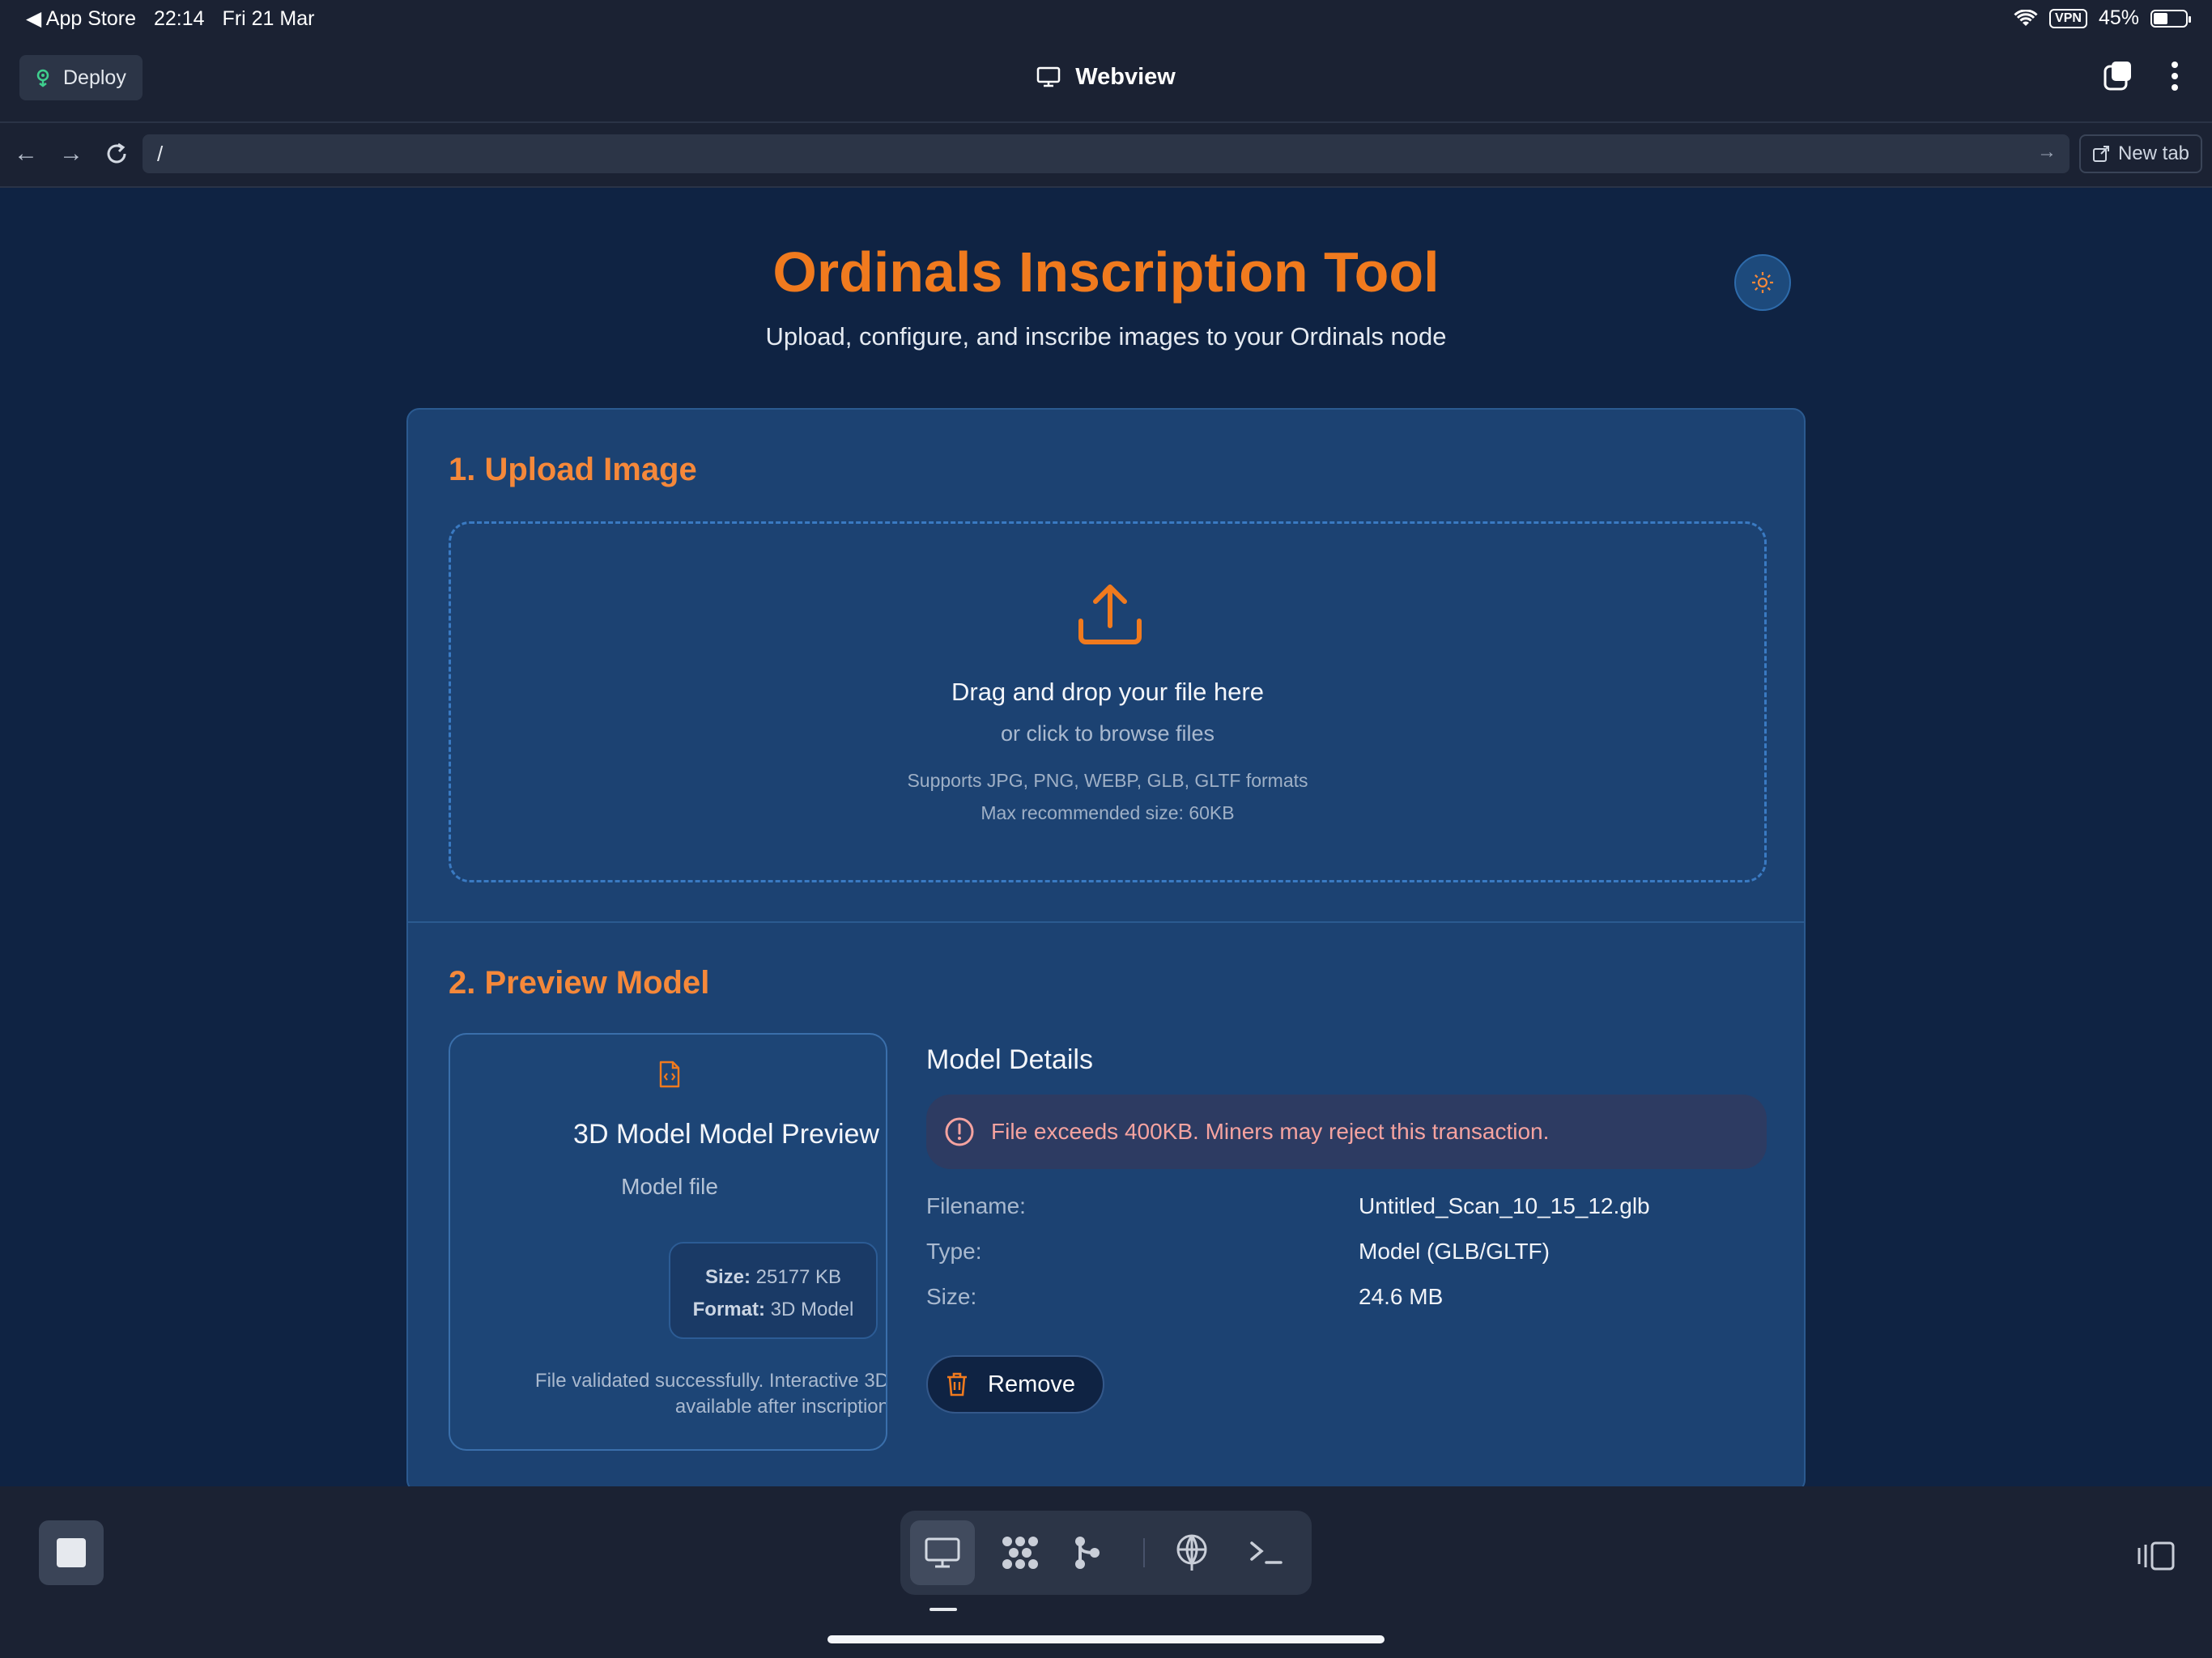  I want to click on dock-separator, so click(1144, 1552).